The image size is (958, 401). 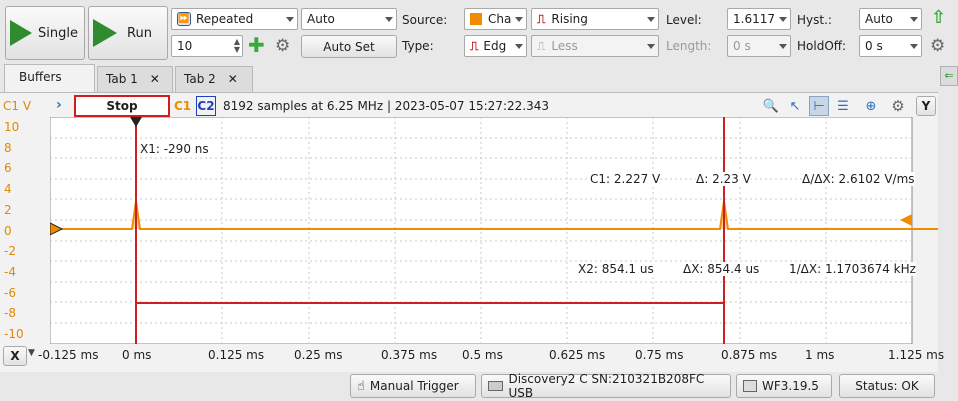 I want to click on hyst-label: Hyst.:, so click(x=814, y=20).